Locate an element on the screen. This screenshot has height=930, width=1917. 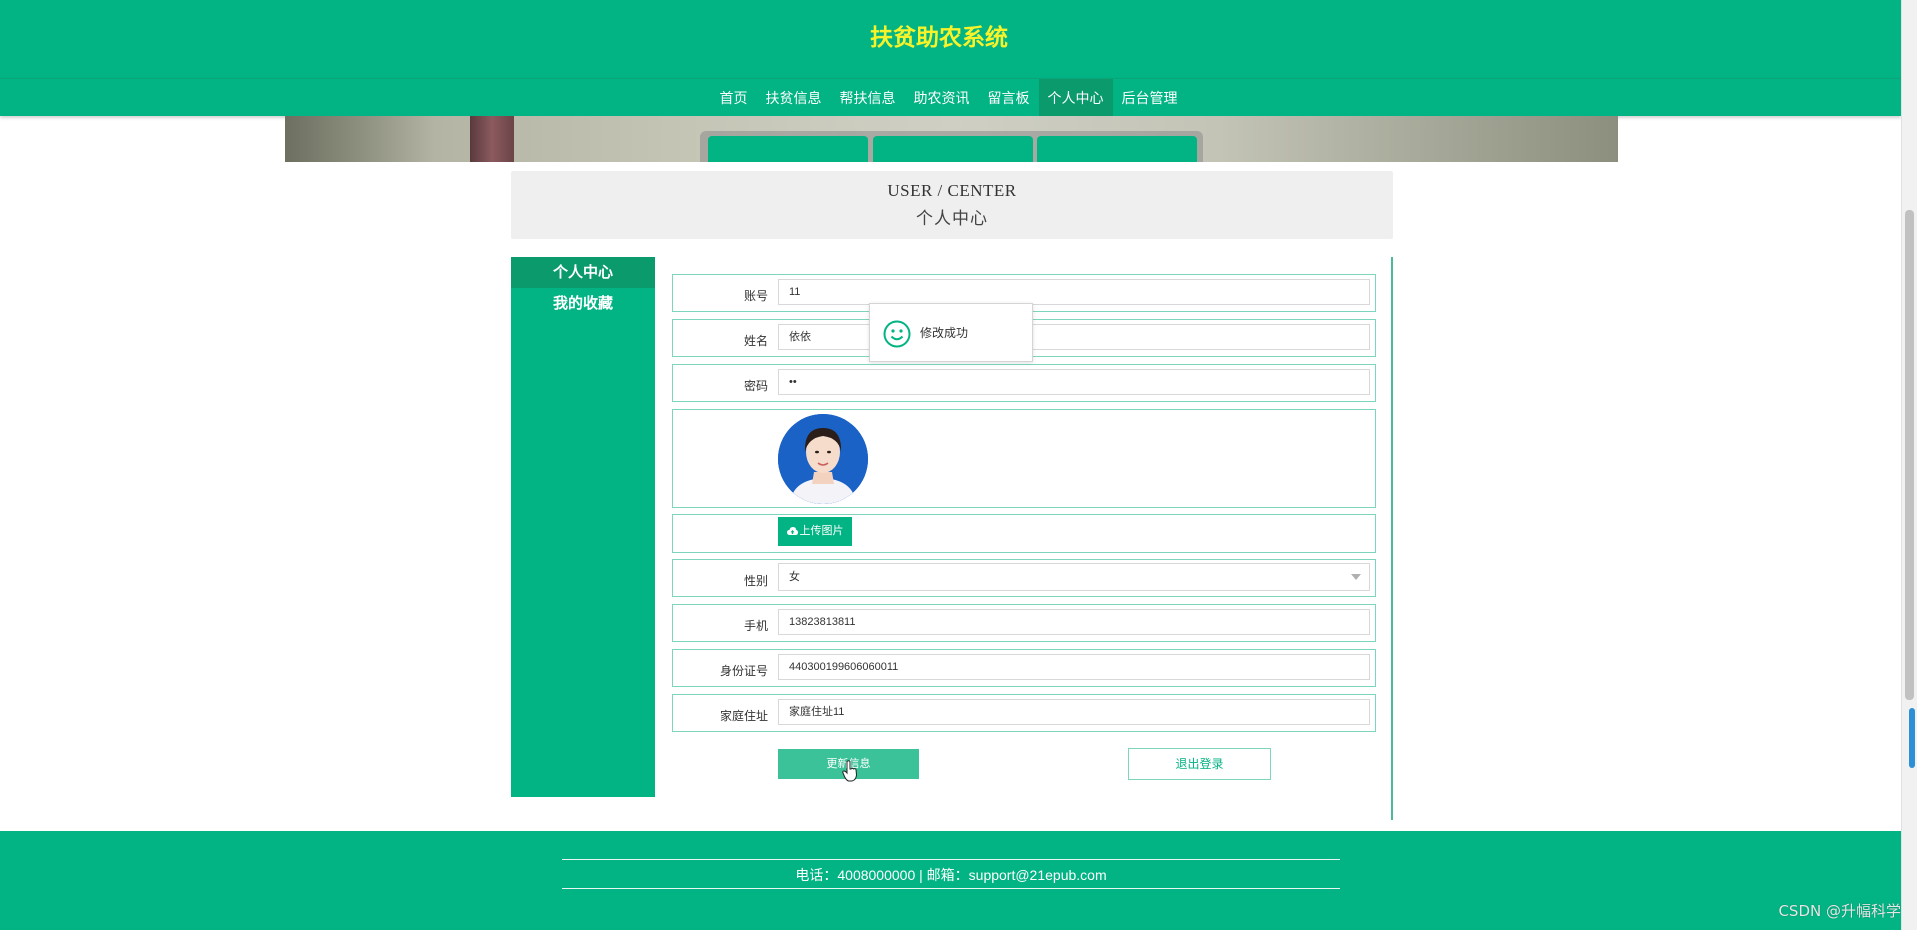
nav-item-message-board: 留言板 is located at coordinates (1009, 98).